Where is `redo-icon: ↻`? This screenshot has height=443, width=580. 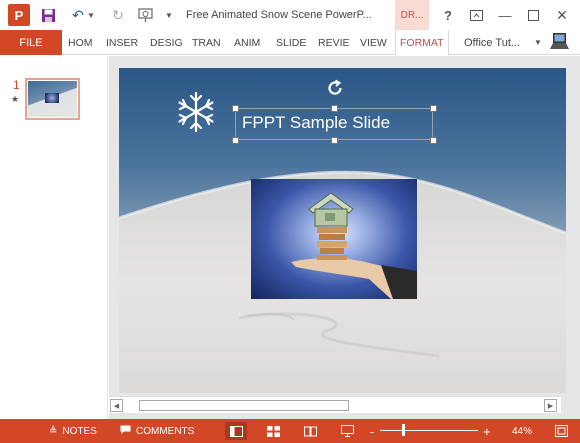
redo-icon: ↻ is located at coordinates (118, 15).